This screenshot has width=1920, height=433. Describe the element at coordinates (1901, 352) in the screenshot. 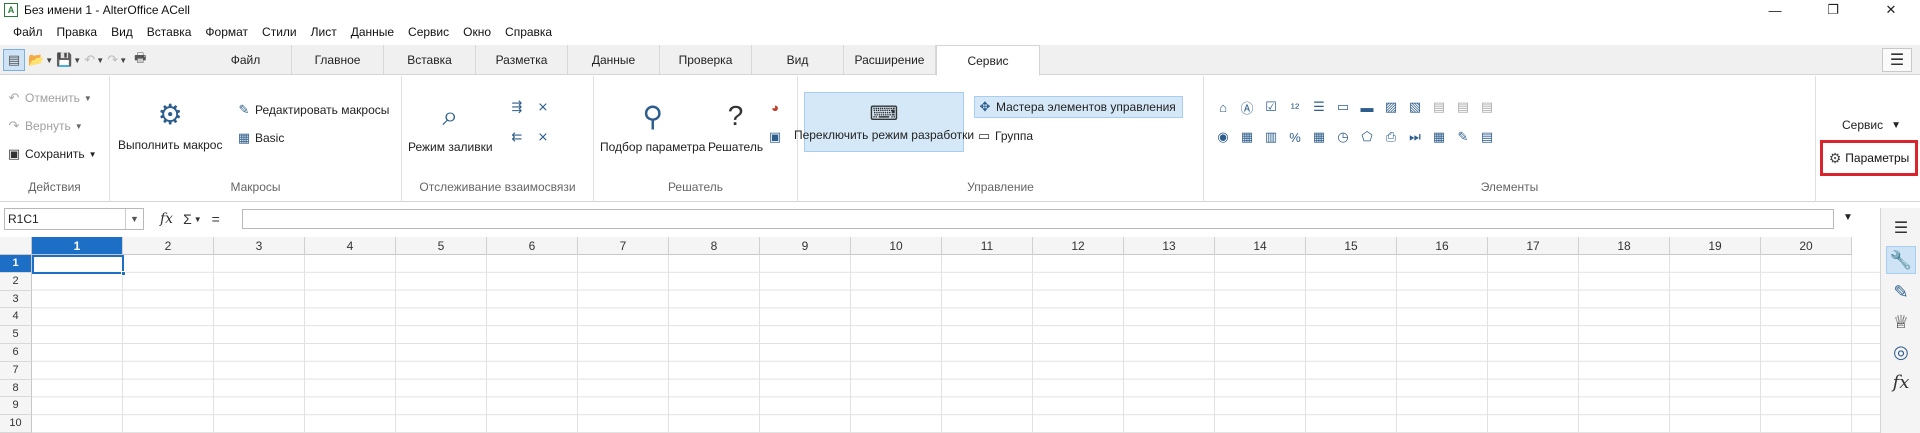

I see `navigator-icon: ◎` at that location.